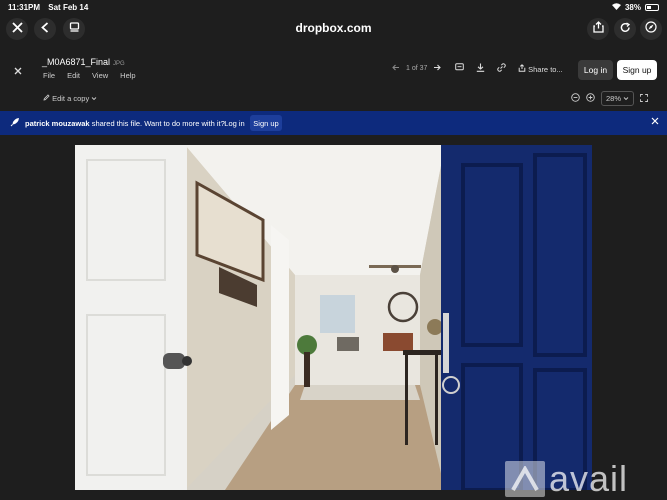 This screenshot has height=500, width=667. I want to click on pager: 1 of 37, so click(417, 68).